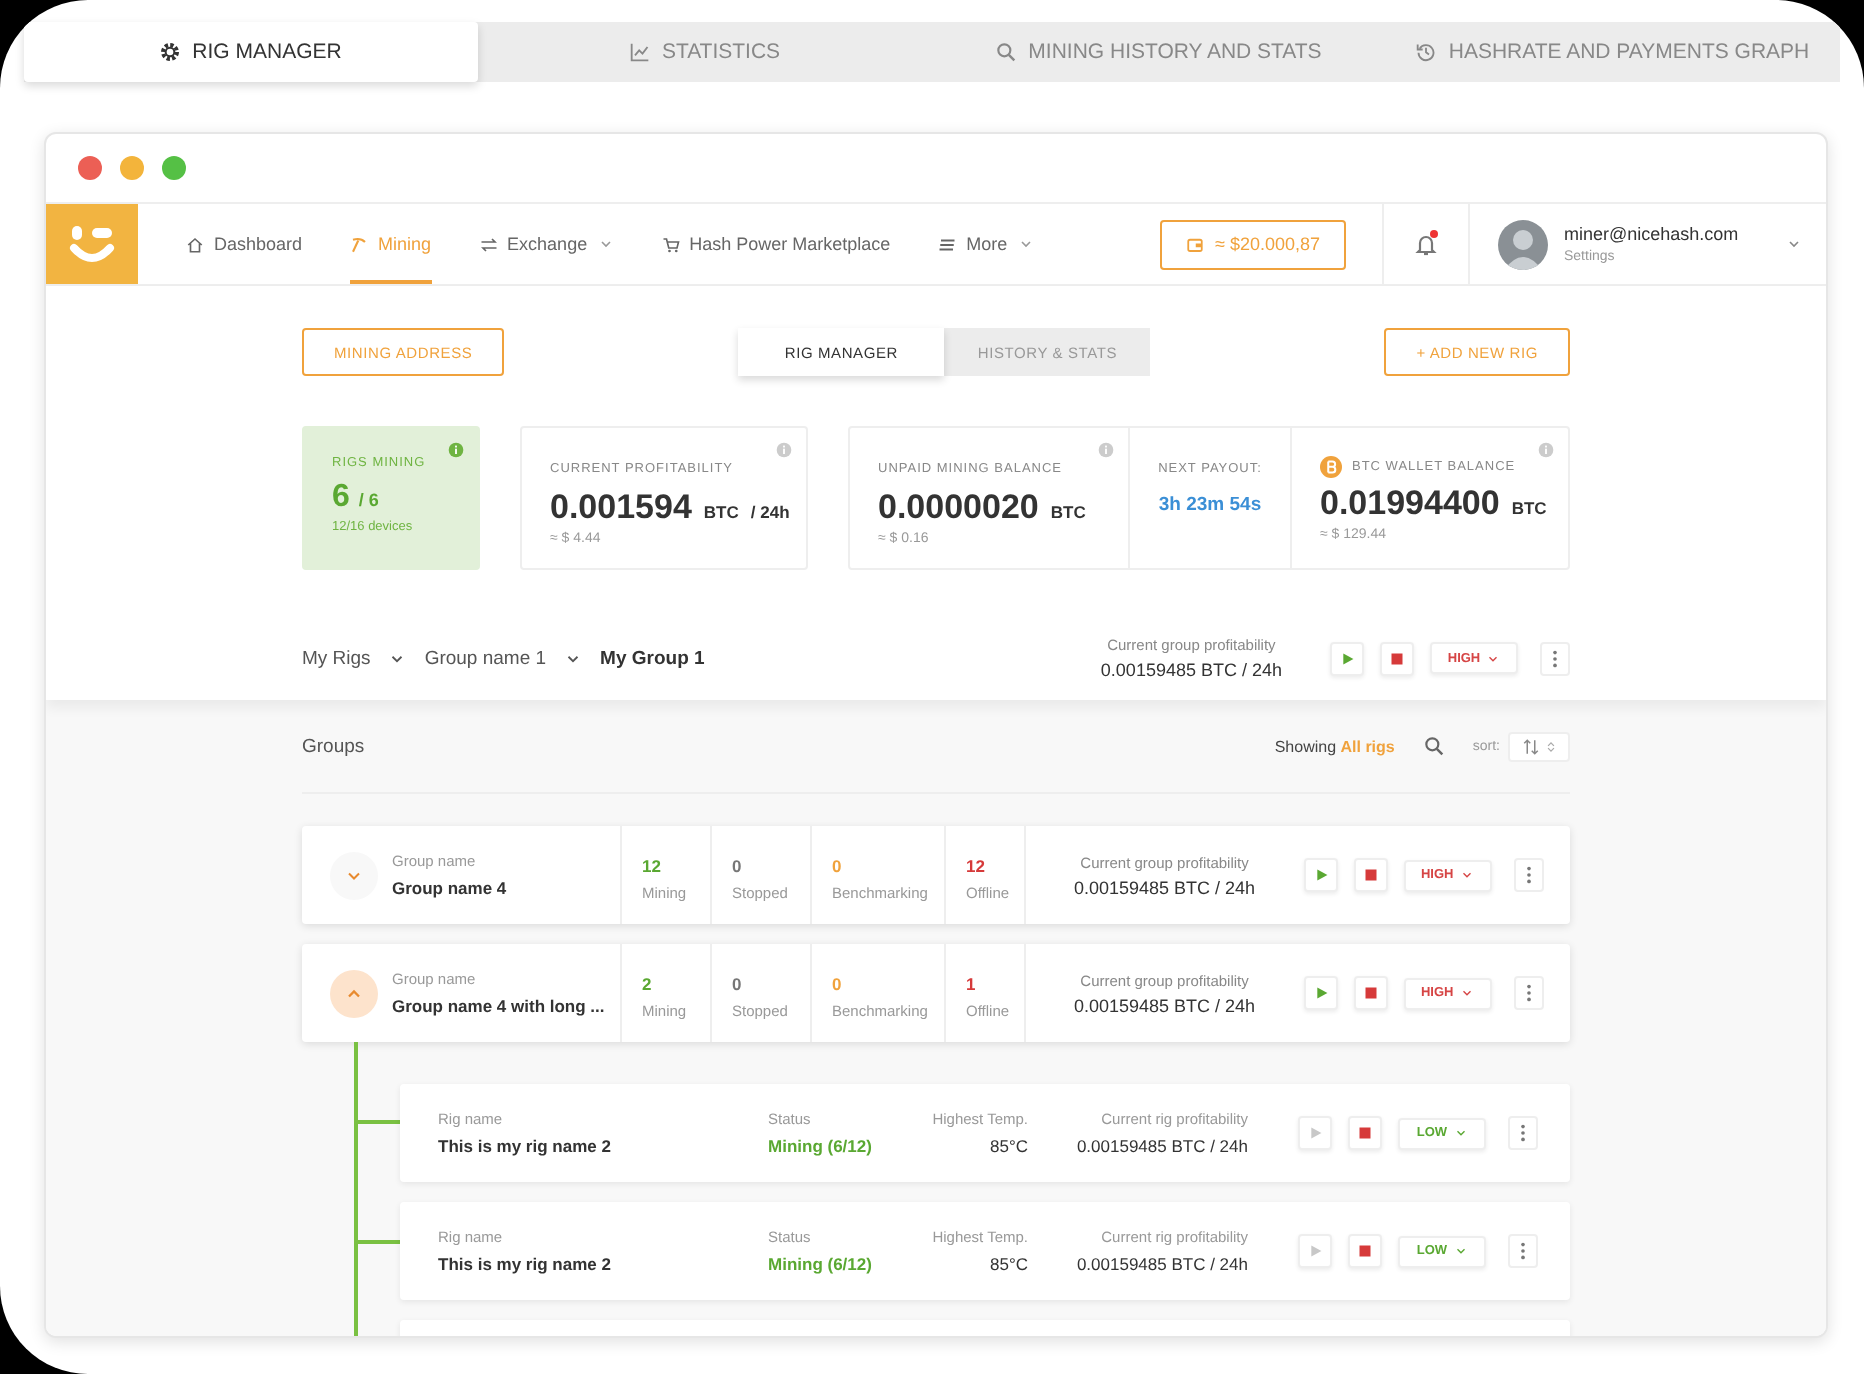  What do you see at coordinates (705, 52) in the screenshot?
I see `top-tab: STATISTICS` at bounding box center [705, 52].